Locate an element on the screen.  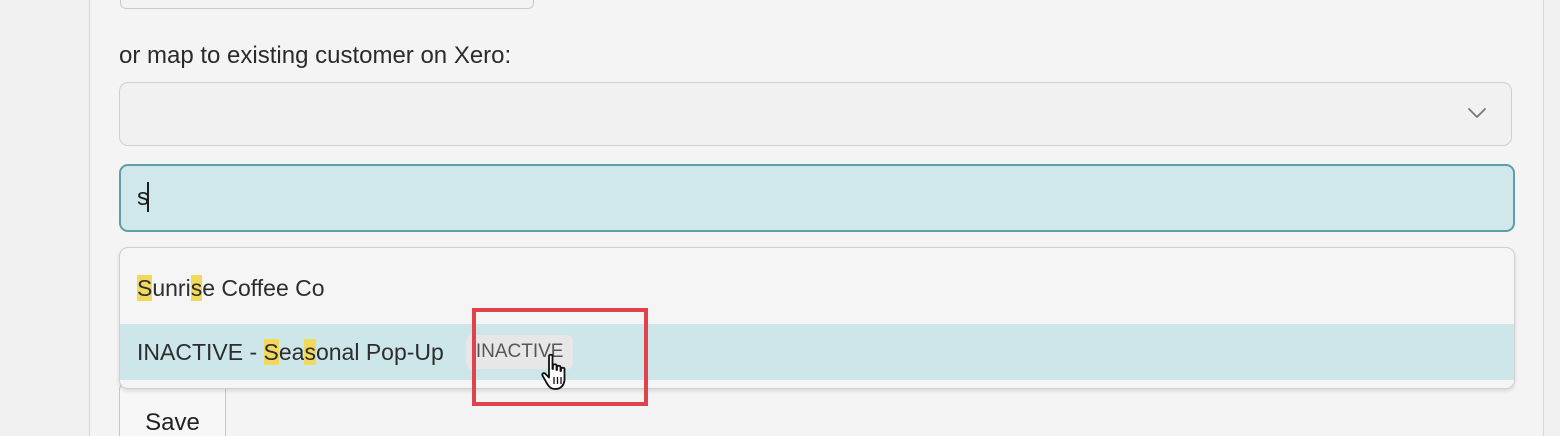
save-button: Save is located at coordinates (172, 409).